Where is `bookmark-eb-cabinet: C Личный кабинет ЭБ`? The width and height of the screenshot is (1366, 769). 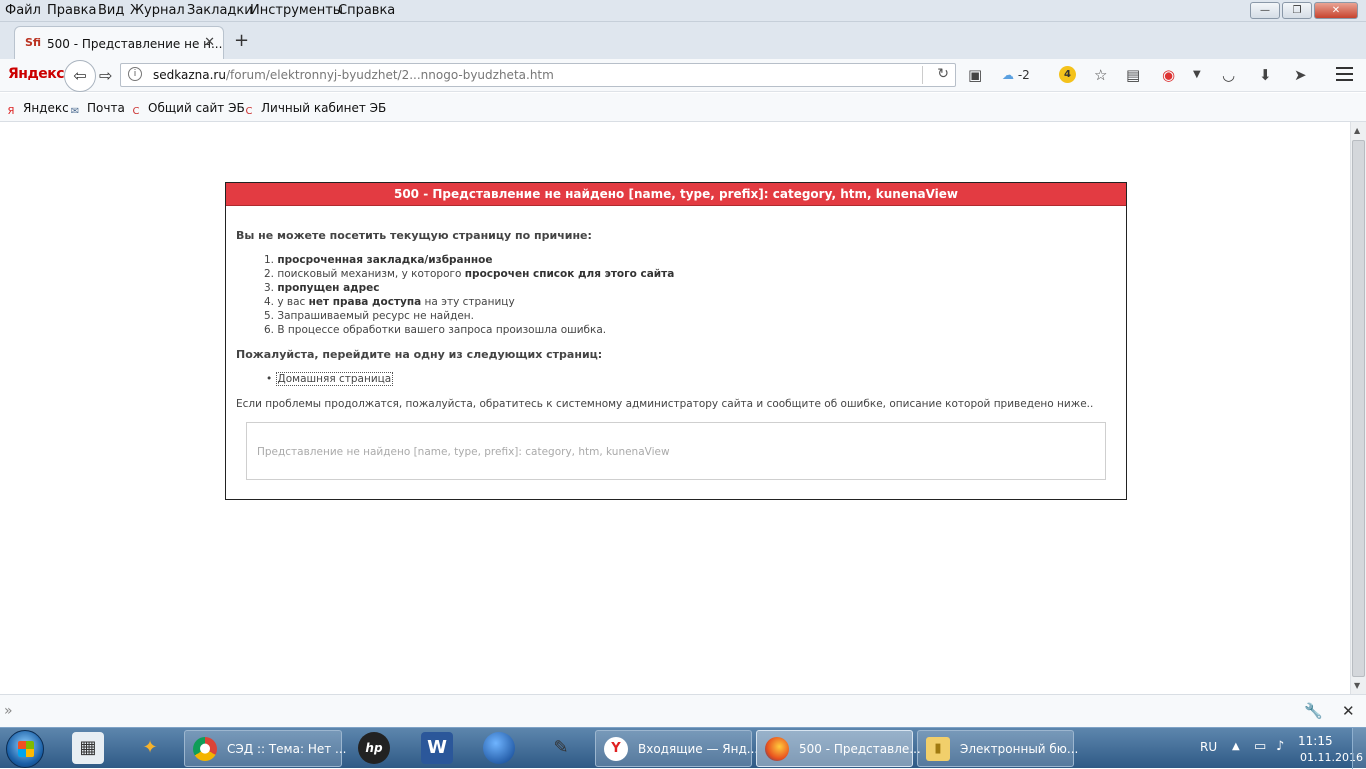 bookmark-eb-cabinet: C Личный кабинет ЭБ is located at coordinates (314, 110).